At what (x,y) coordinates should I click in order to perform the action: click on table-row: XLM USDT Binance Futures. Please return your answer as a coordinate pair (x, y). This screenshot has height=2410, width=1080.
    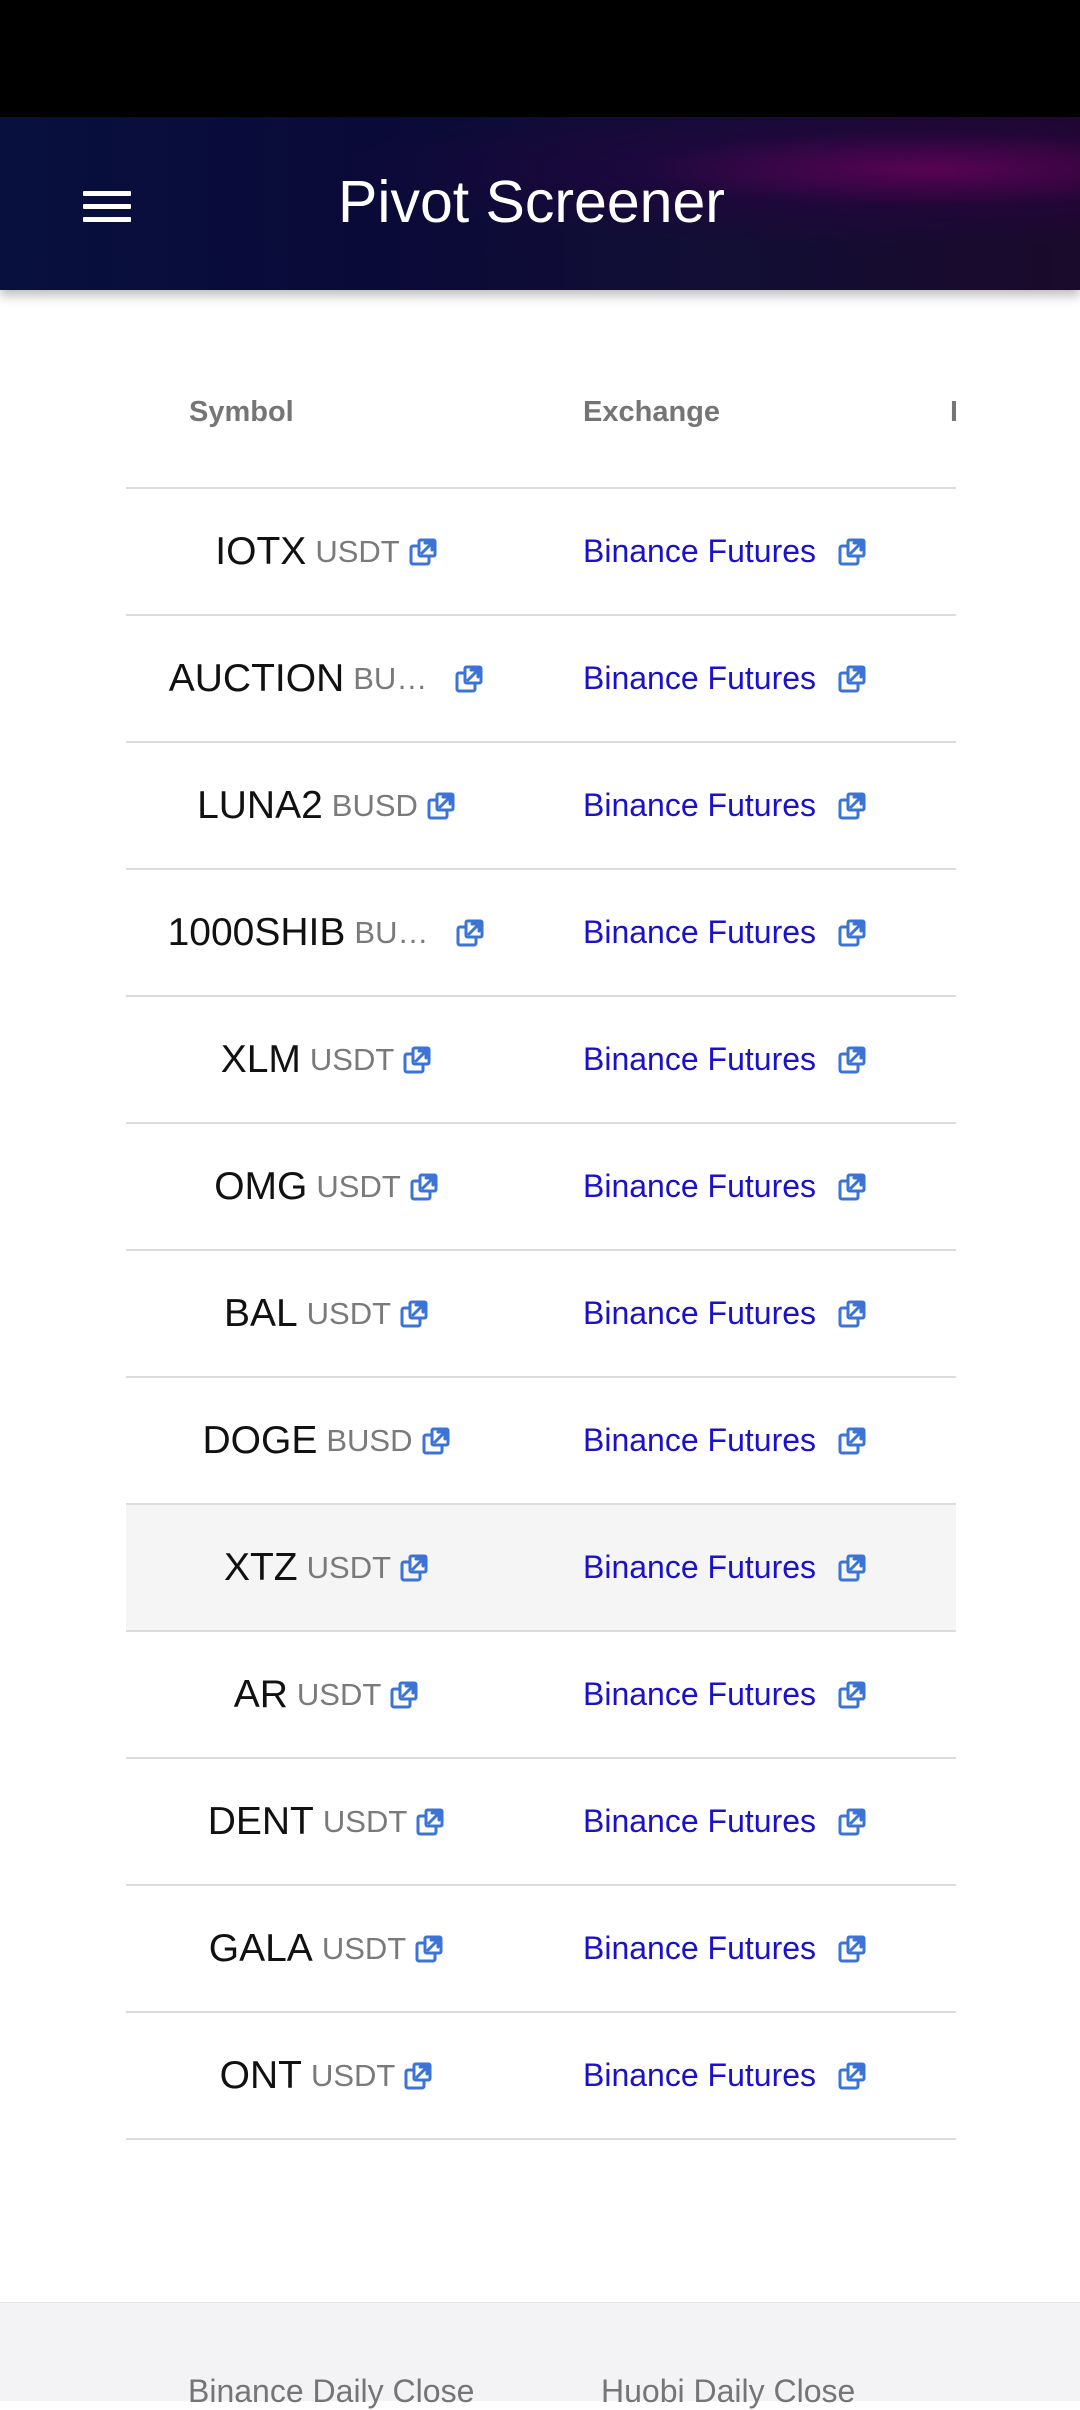
    Looking at the image, I should click on (541, 1058).